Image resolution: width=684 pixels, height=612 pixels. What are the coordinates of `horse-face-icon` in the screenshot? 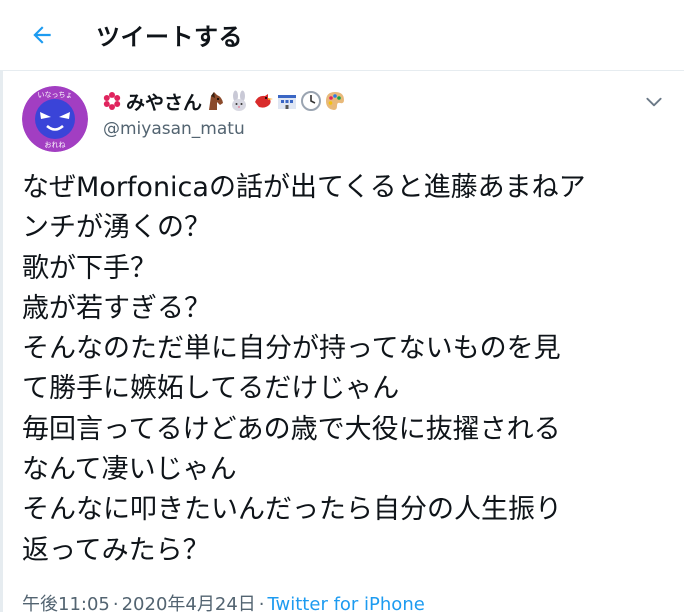 It's located at (216, 101).